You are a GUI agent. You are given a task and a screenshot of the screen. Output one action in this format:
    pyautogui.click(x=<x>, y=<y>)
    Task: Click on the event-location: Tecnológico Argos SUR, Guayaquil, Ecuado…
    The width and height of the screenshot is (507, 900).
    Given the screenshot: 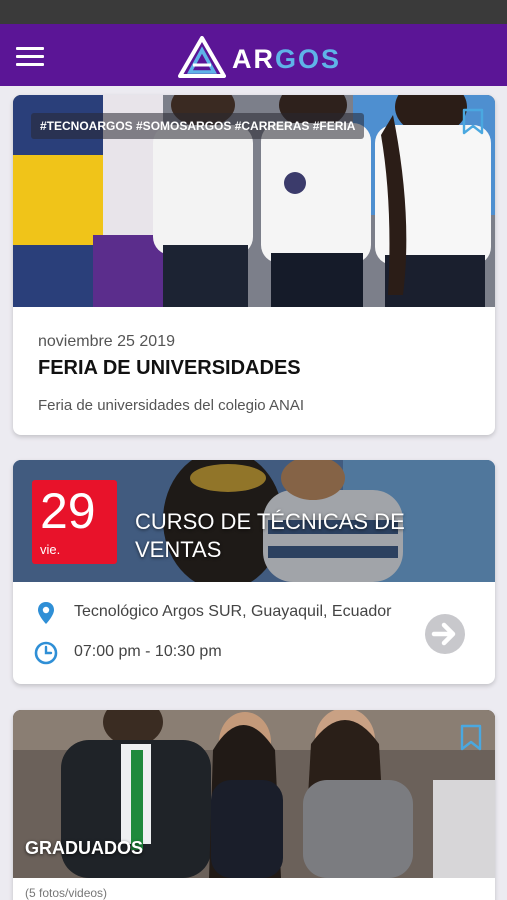 What is the action you would take?
    pyautogui.click(x=233, y=611)
    